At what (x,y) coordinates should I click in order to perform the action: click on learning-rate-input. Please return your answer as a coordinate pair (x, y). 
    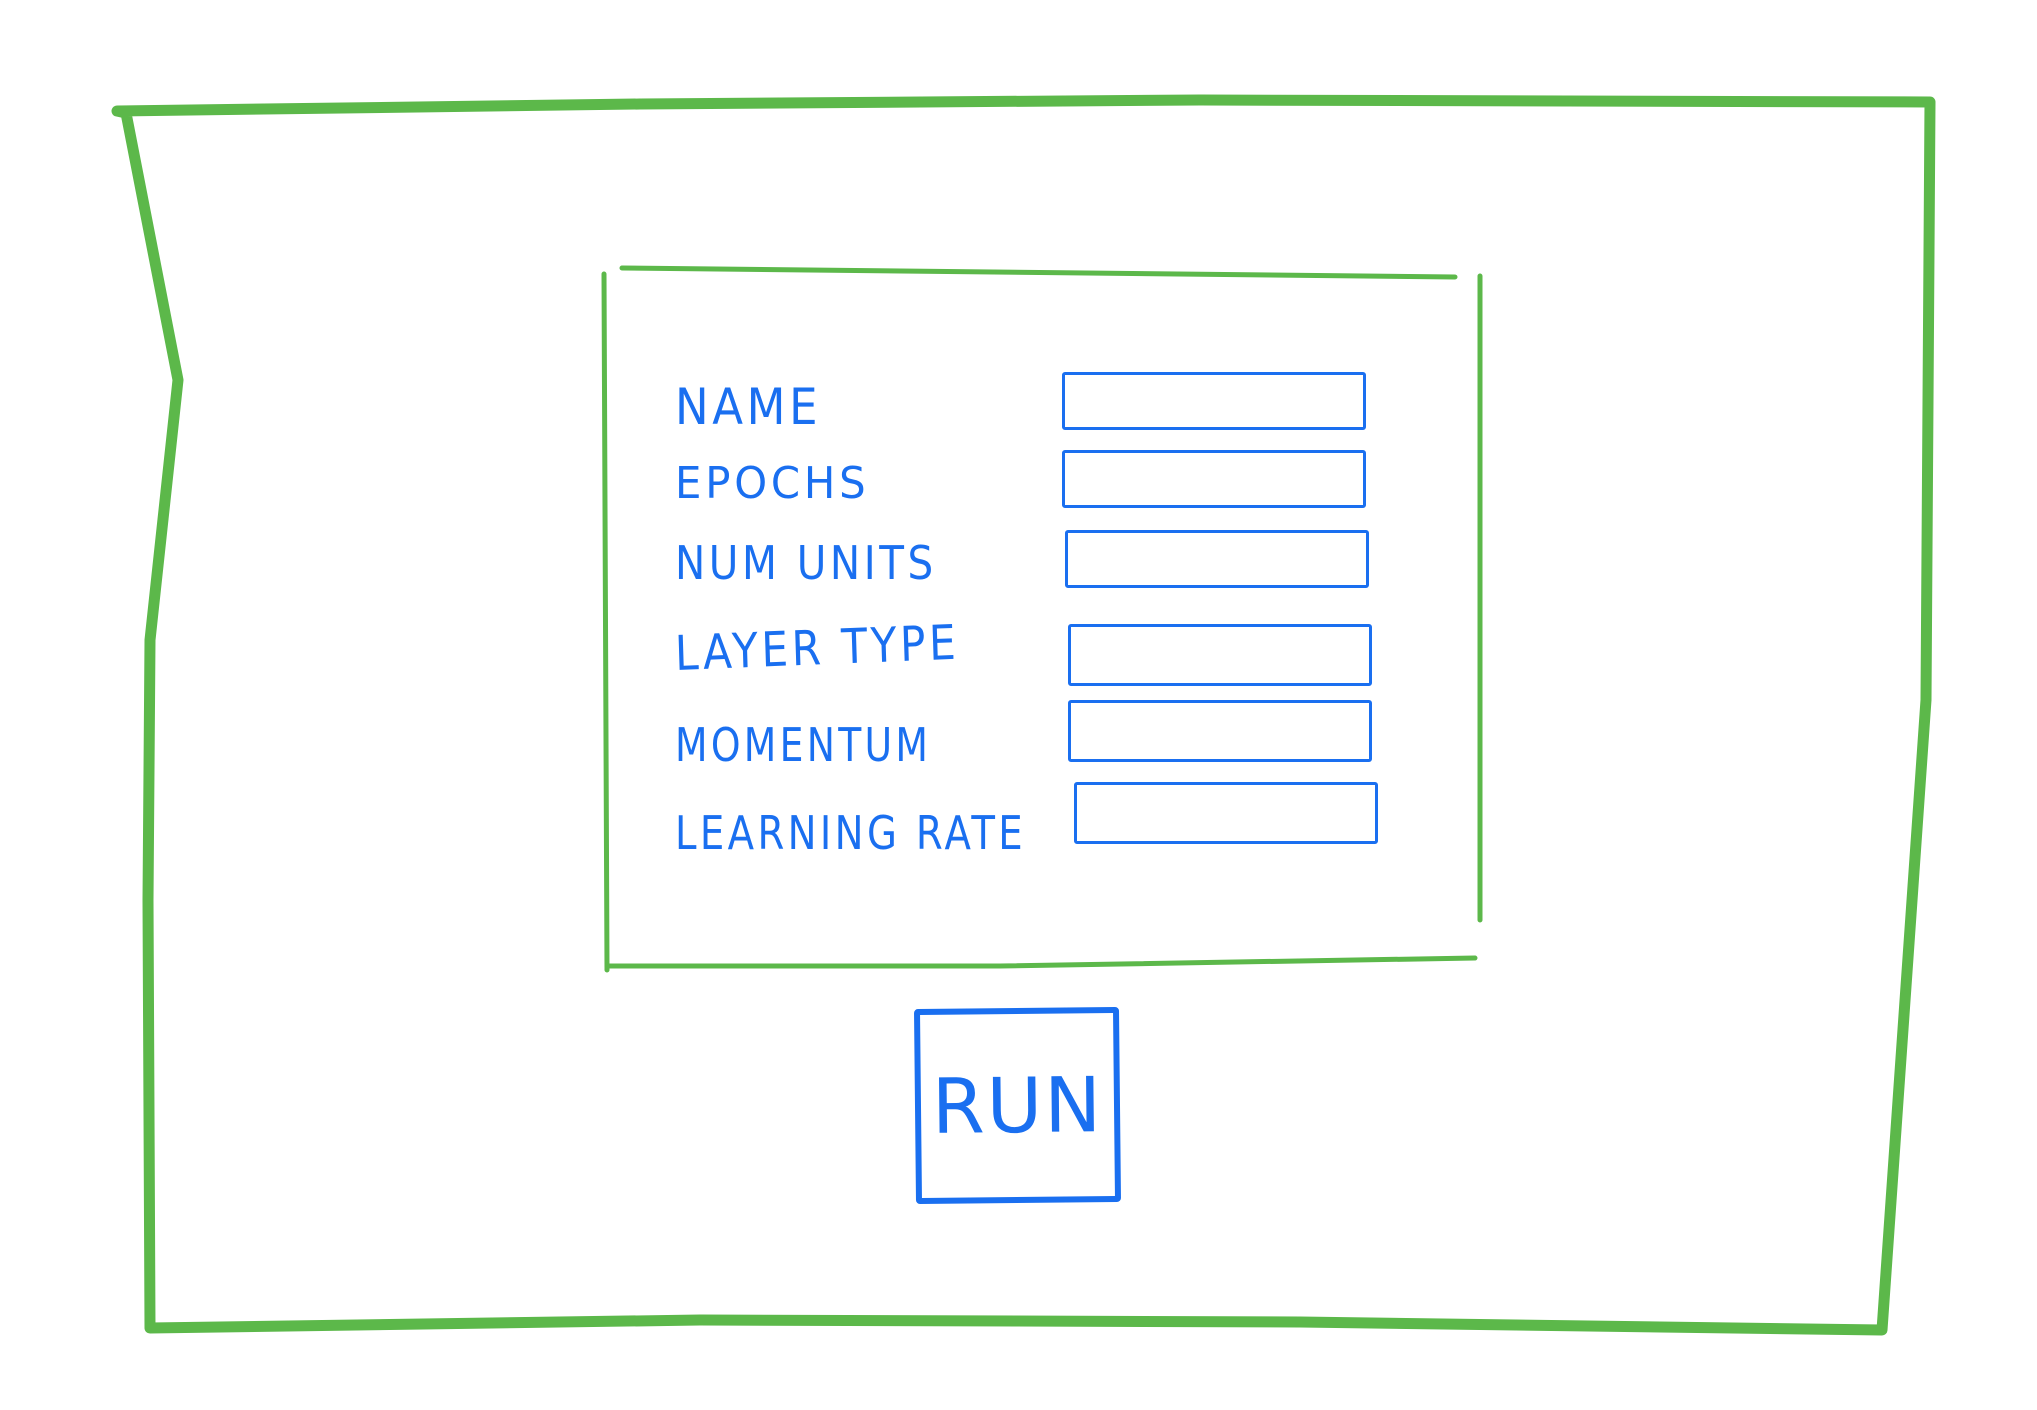
    Looking at the image, I should click on (1226, 813).